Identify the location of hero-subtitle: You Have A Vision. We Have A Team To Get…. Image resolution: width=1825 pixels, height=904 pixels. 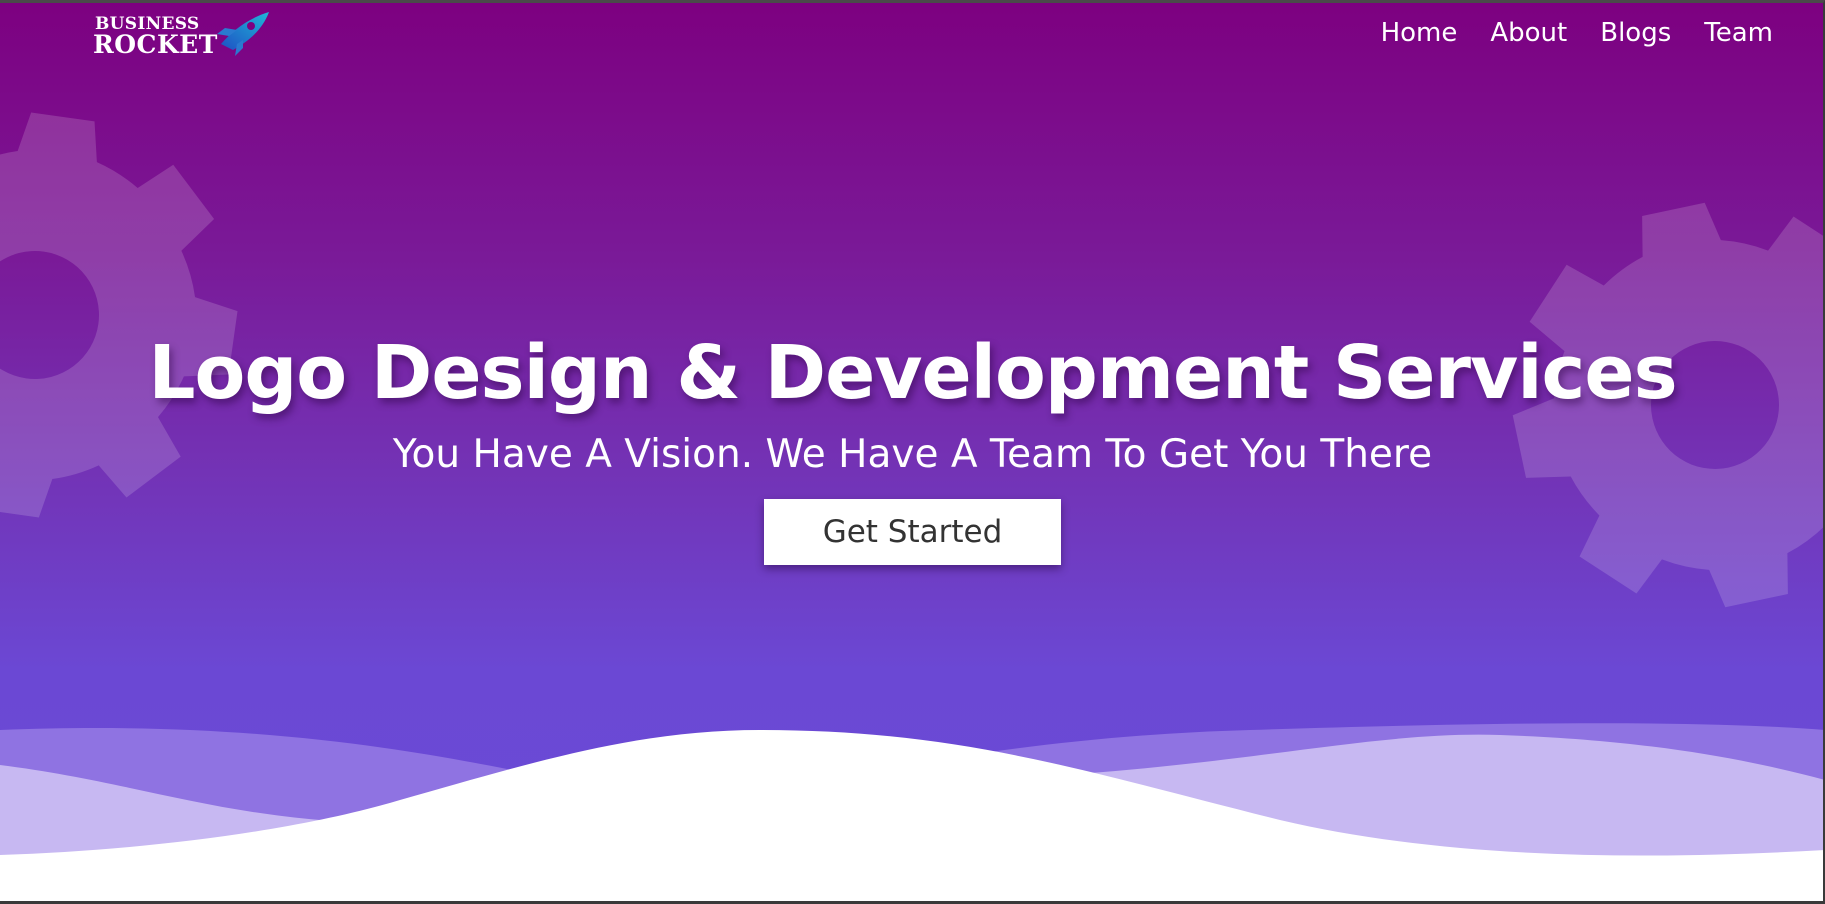
(912, 454).